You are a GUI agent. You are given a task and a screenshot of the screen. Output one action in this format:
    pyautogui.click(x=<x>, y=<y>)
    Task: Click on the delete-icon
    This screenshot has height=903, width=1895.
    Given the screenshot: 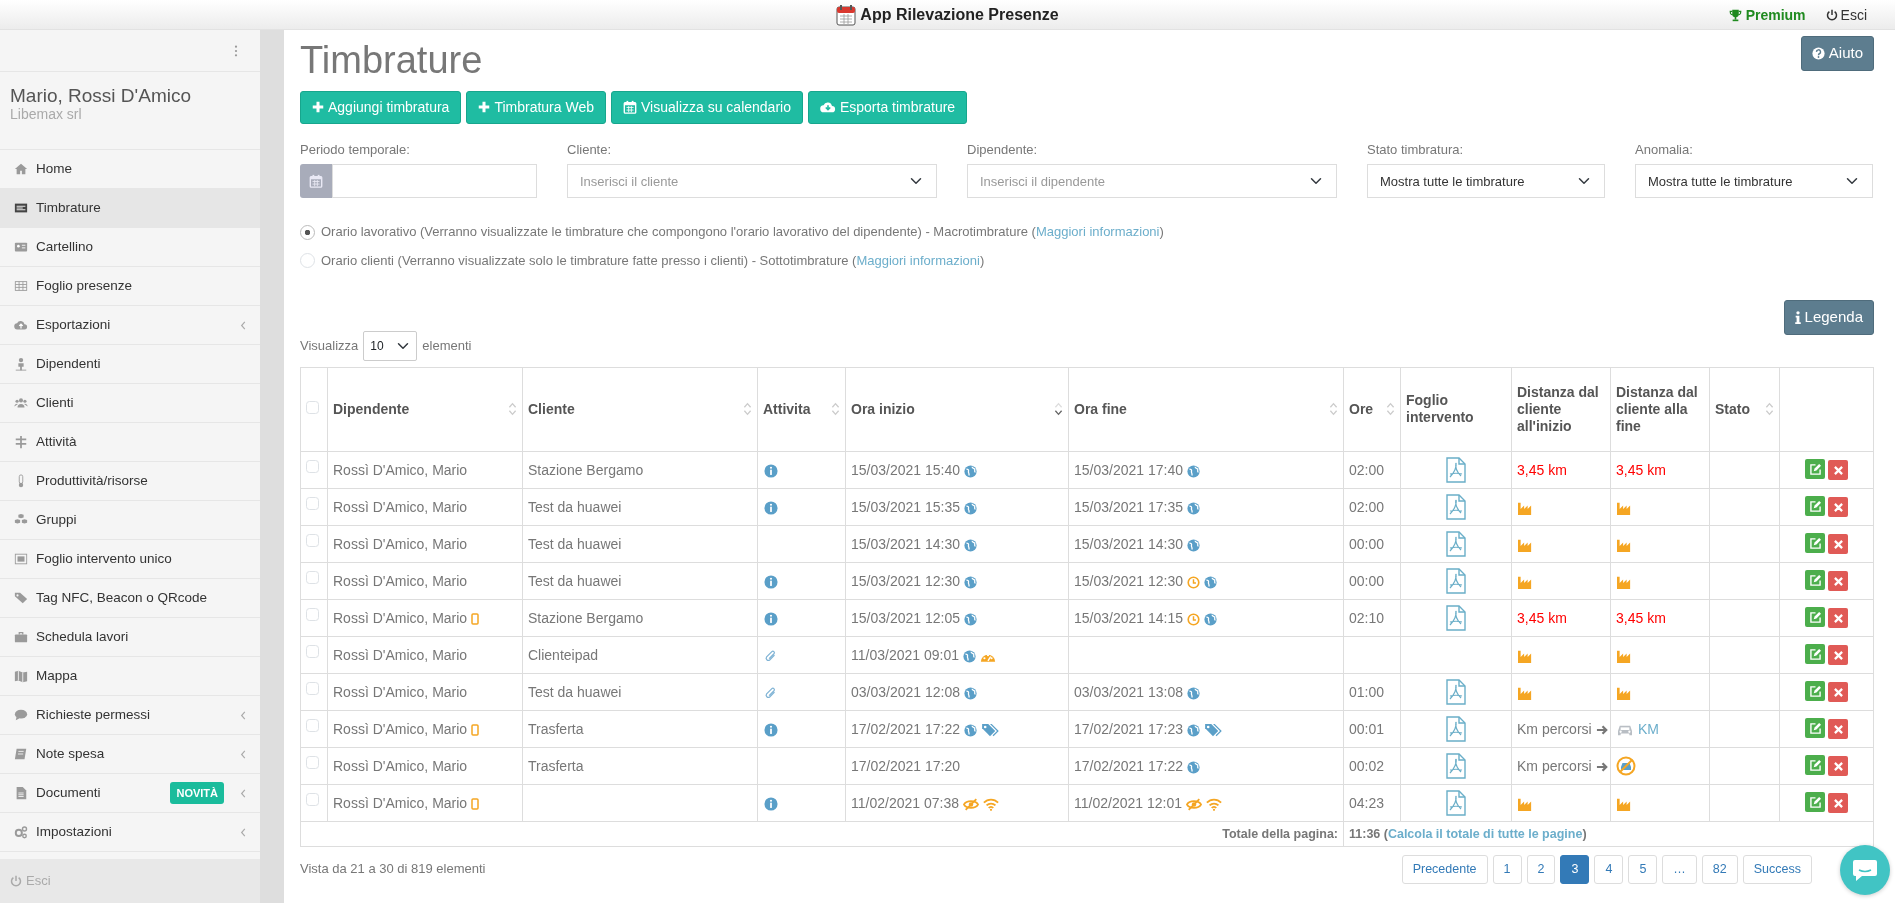 What is the action you would take?
    pyautogui.click(x=1838, y=470)
    